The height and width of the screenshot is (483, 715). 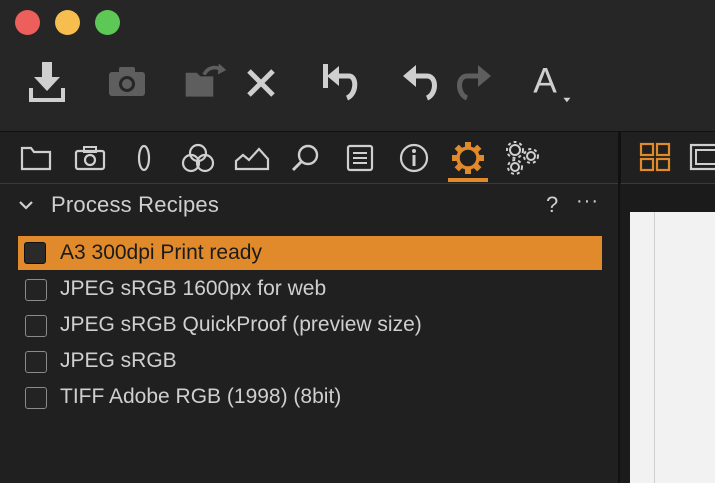 I want to click on undo-icon, so click(x=420, y=83).